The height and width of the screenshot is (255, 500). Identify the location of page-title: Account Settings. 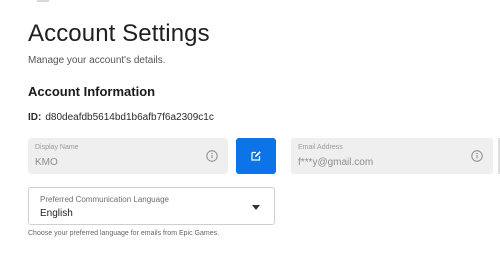
(119, 33).